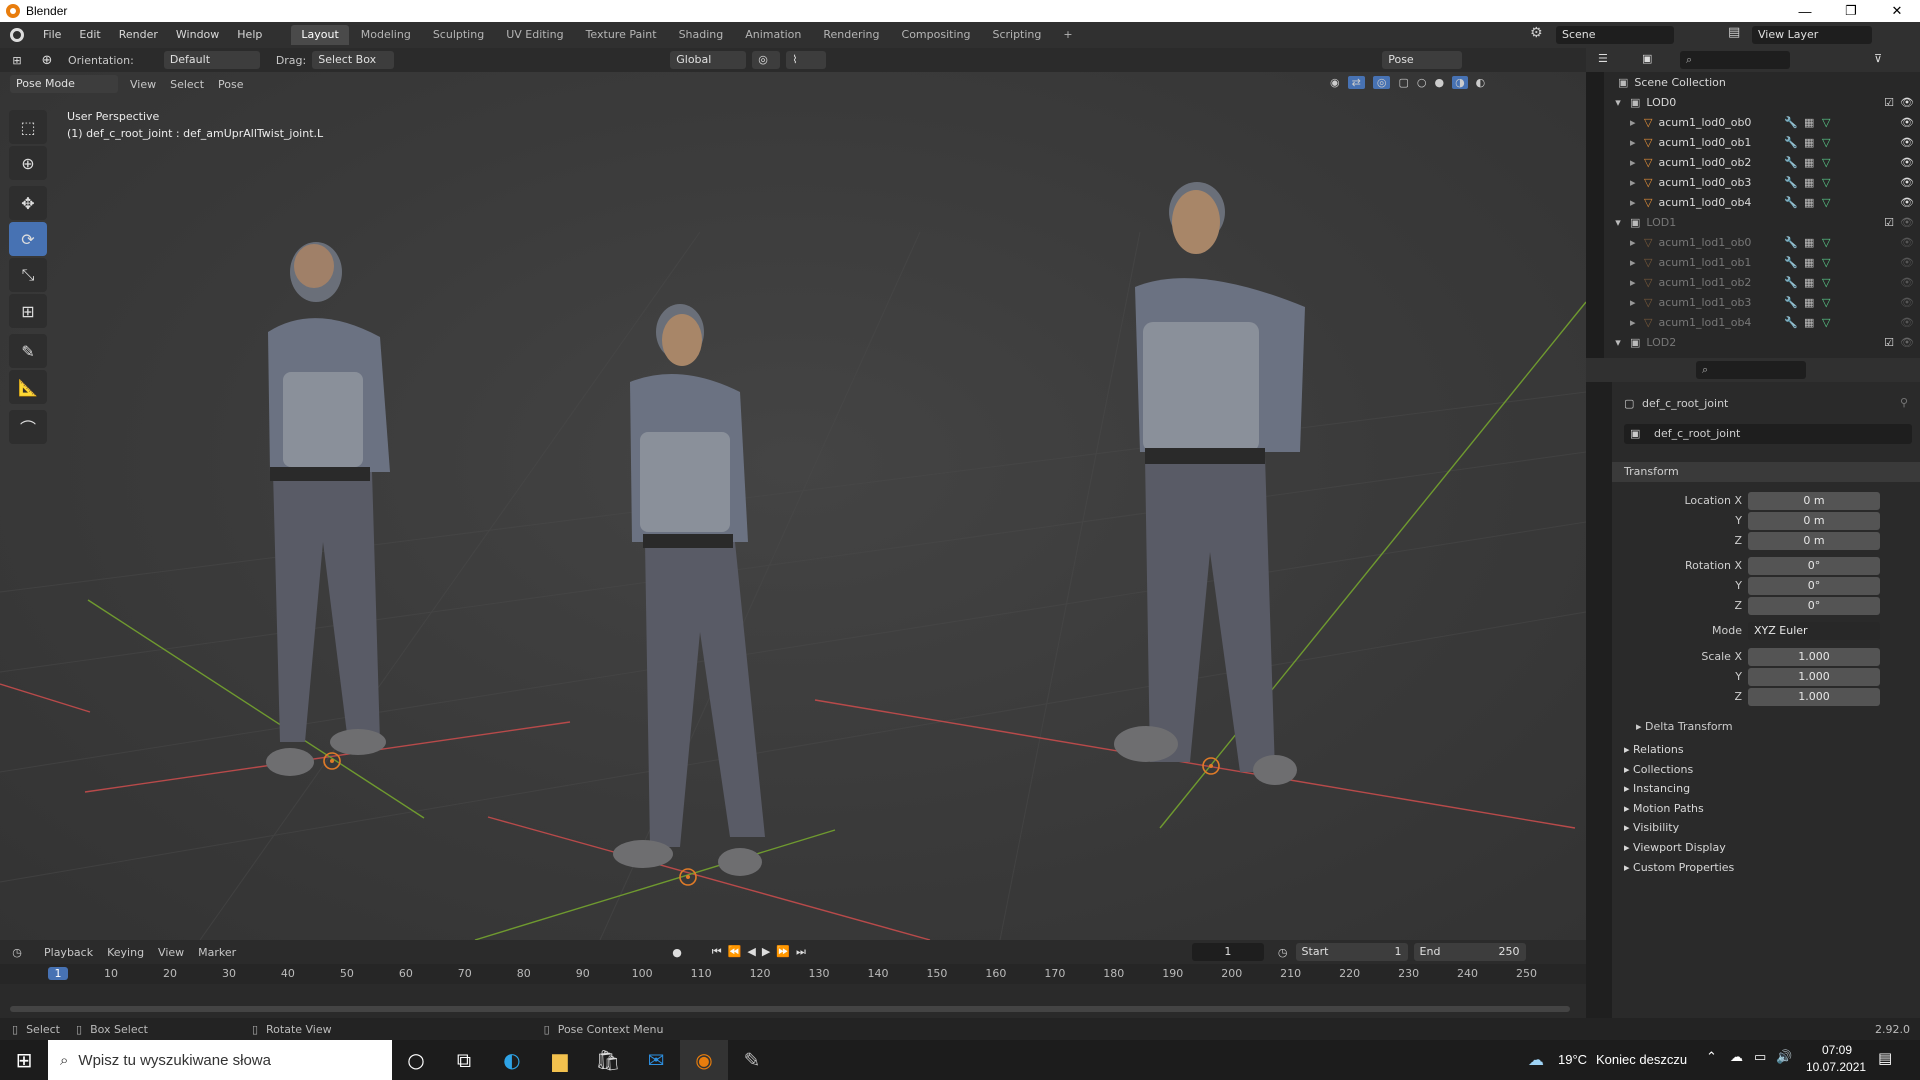 Image resolution: width=1920 pixels, height=1080 pixels. What do you see at coordinates (1904, 402) in the screenshot?
I see `pin-icon: ⚲` at bounding box center [1904, 402].